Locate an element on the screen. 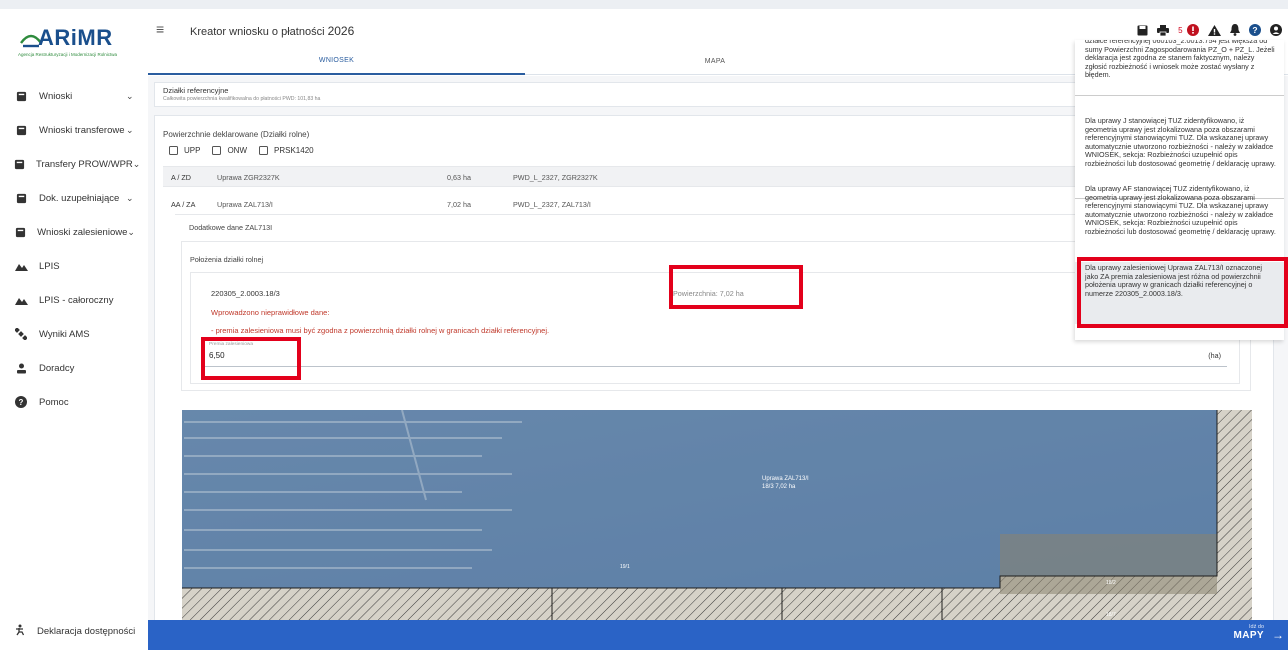 The width and height of the screenshot is (1288, 650). page-title: Kreator wniosku o płatności 2026 is located at coordinates (272, 31).